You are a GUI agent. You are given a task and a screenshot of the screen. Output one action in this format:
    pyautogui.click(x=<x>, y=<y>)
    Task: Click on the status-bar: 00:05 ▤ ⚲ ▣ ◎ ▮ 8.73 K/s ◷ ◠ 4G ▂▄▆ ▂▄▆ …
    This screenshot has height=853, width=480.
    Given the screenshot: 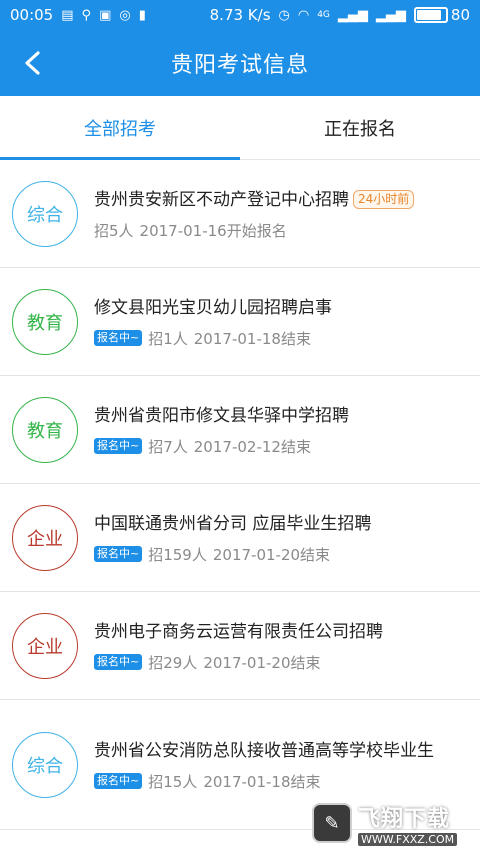 What is the action you would take?
    pyautogui.click(x=240, y=15)
    